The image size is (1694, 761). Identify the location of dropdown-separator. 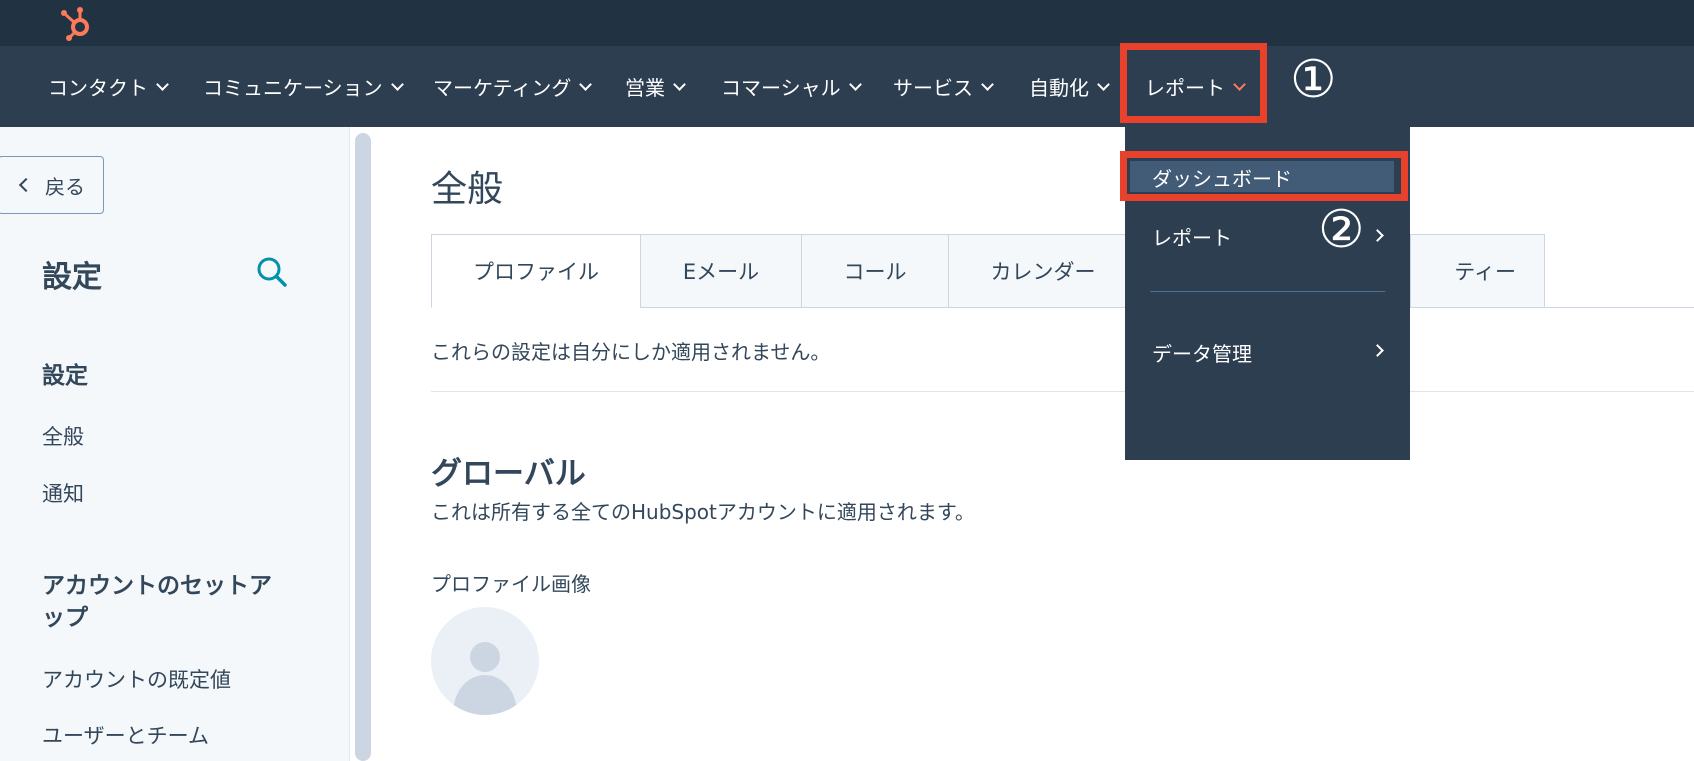
(1267, 291).